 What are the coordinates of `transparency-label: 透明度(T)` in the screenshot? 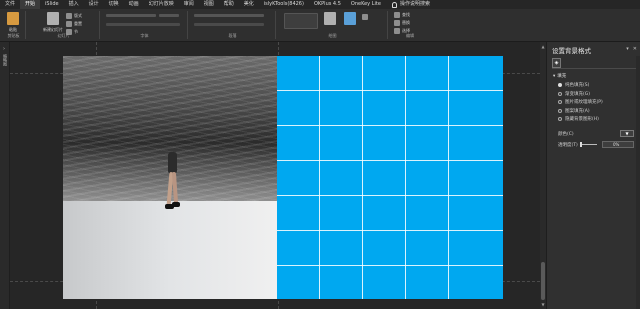 It's located at (568, 145).